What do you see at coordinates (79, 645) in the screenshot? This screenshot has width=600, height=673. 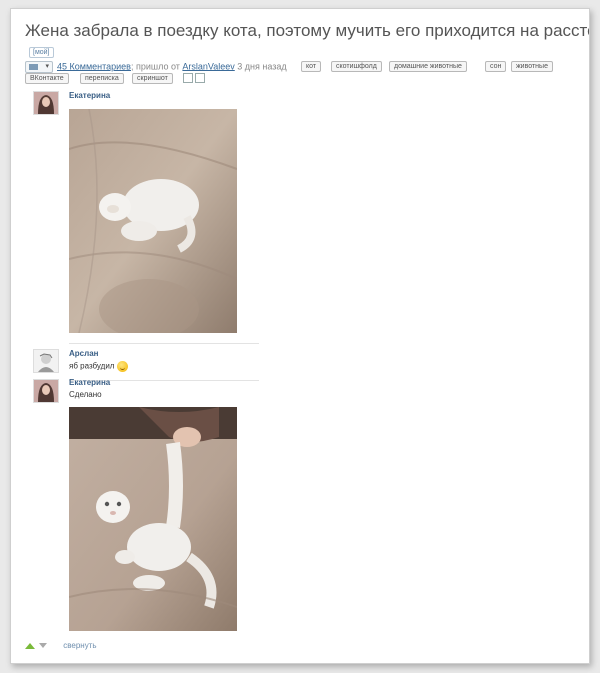 I see `collapse-link: свернуть` at bounding box center [79, 645].